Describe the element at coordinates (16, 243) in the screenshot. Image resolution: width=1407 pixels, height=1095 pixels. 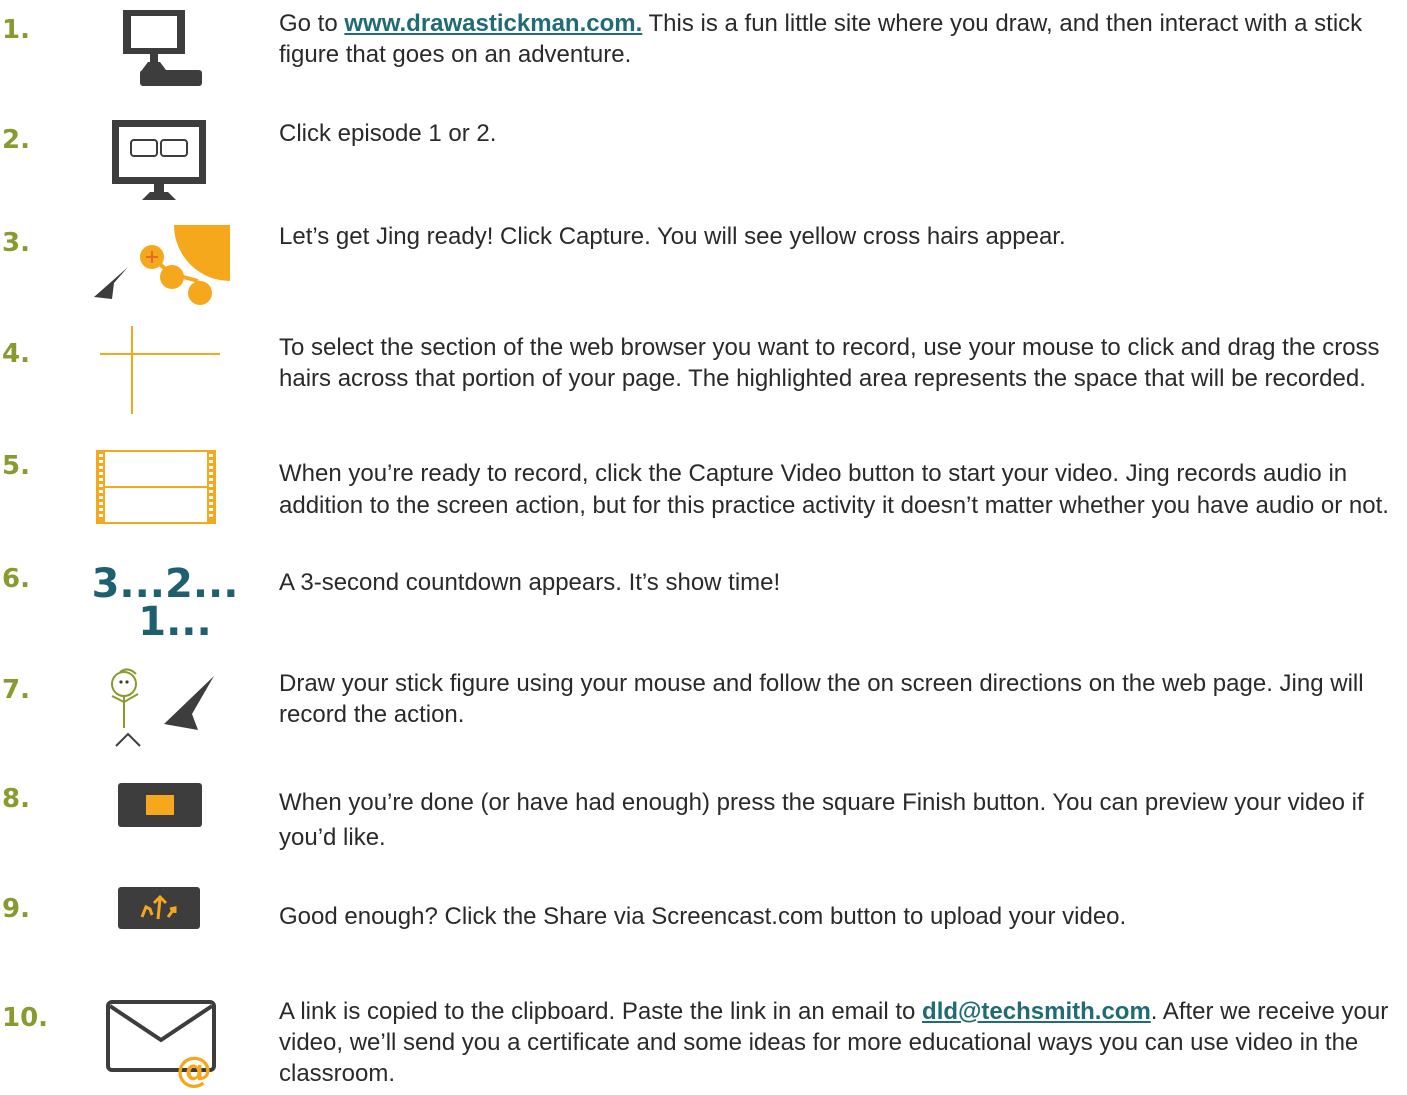
I see `step-number: 3.` at that location.